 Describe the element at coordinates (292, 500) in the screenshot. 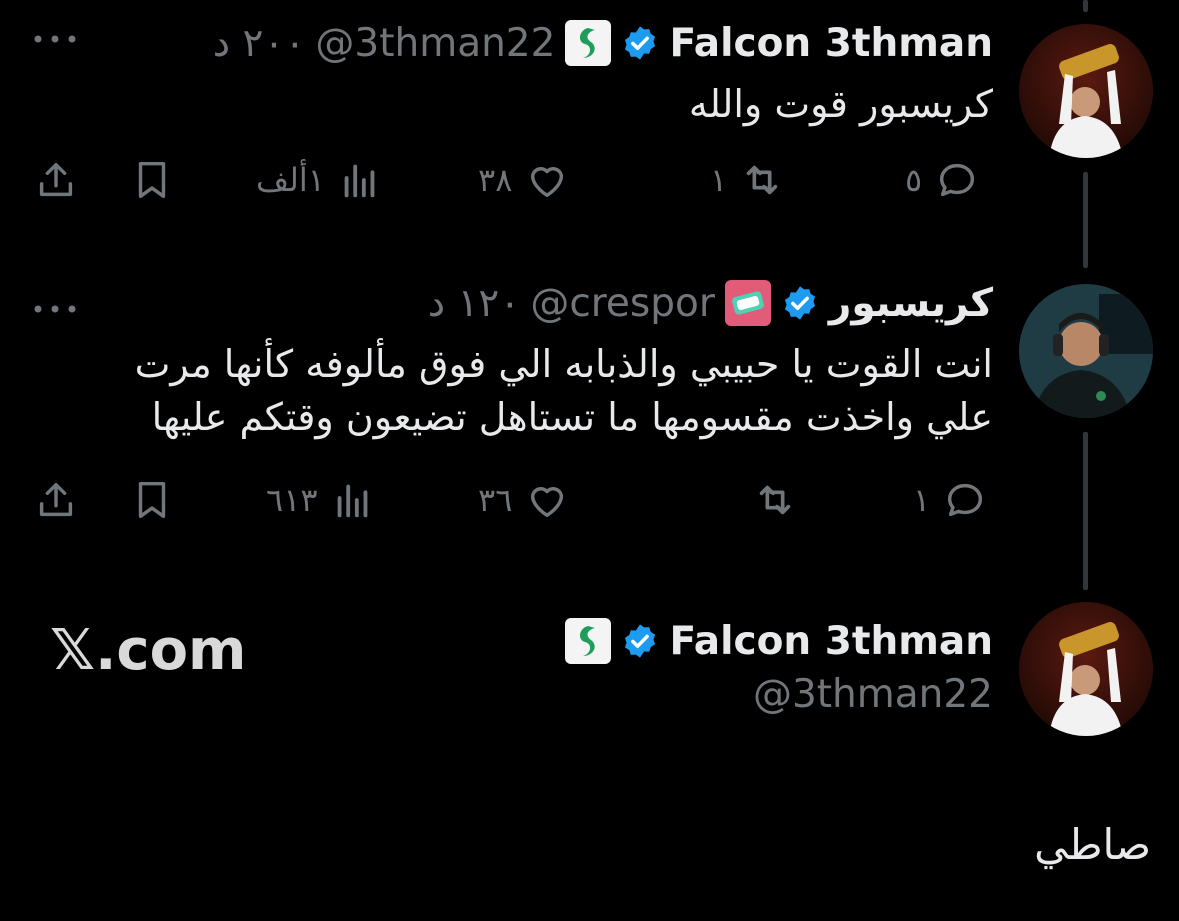

I see `views-count: ٦١٣` at that location.